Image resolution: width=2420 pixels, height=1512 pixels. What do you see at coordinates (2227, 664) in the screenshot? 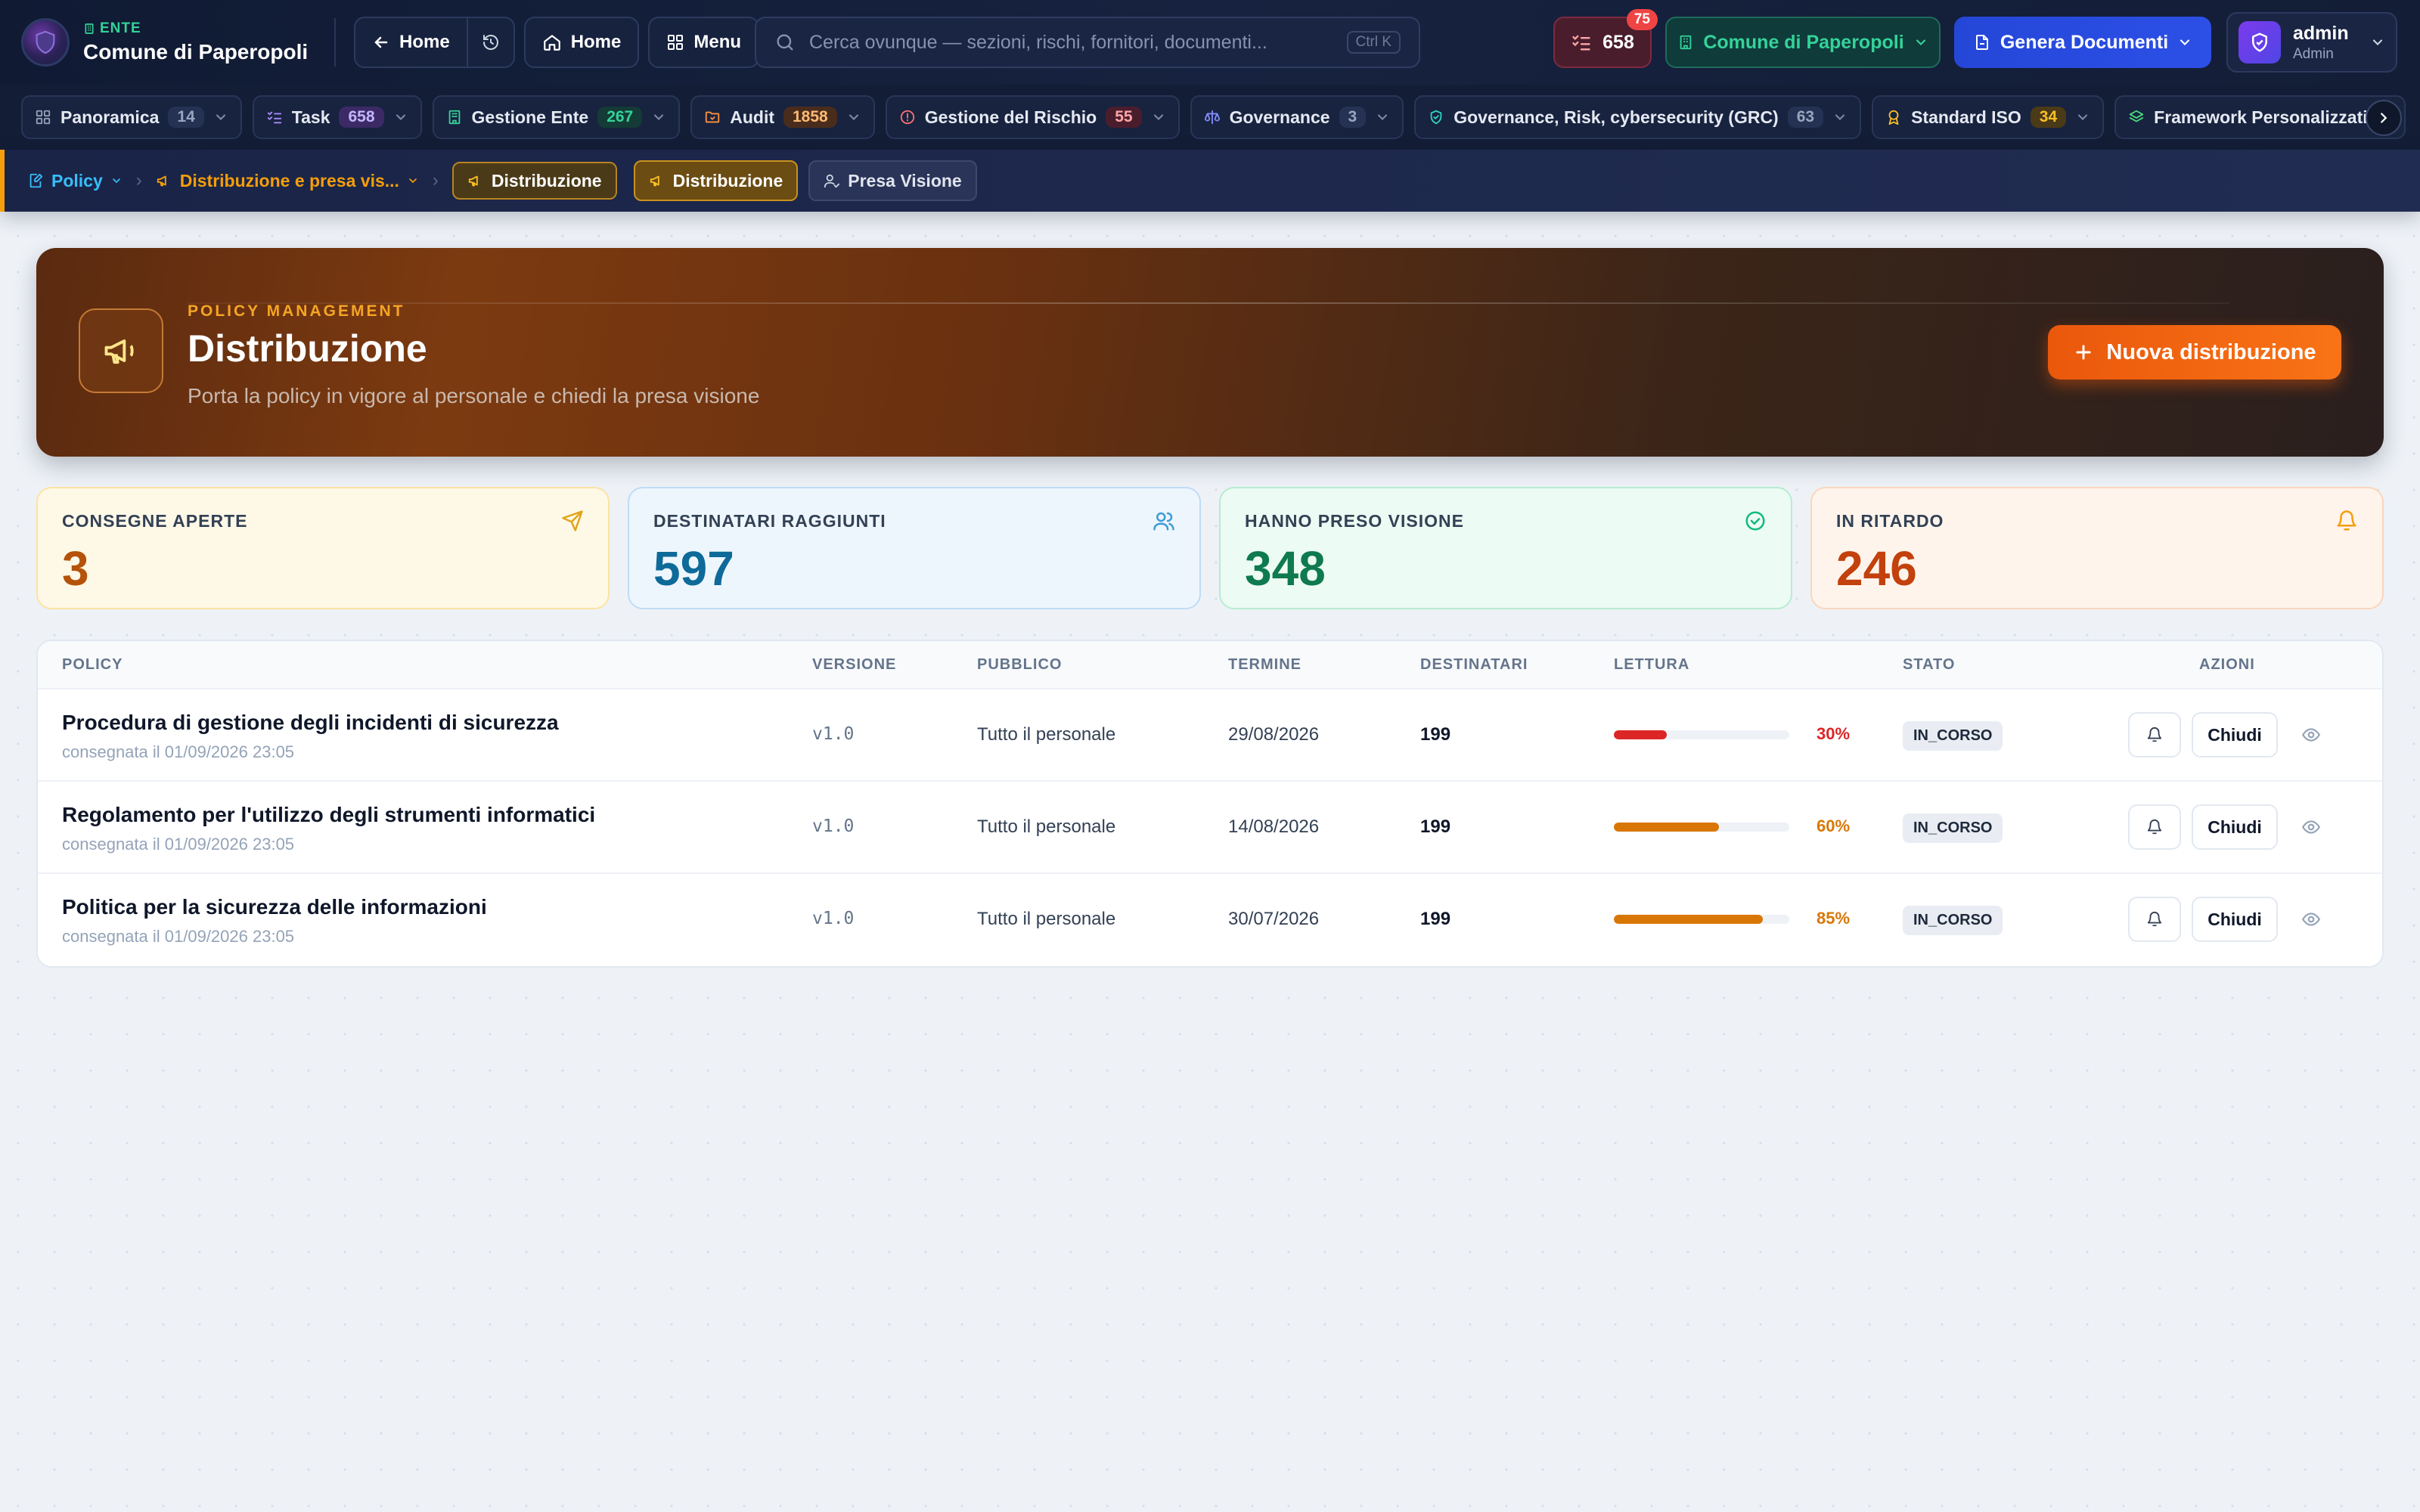
I see `column-header: AZIONI` at bounding box center [2227, 664].